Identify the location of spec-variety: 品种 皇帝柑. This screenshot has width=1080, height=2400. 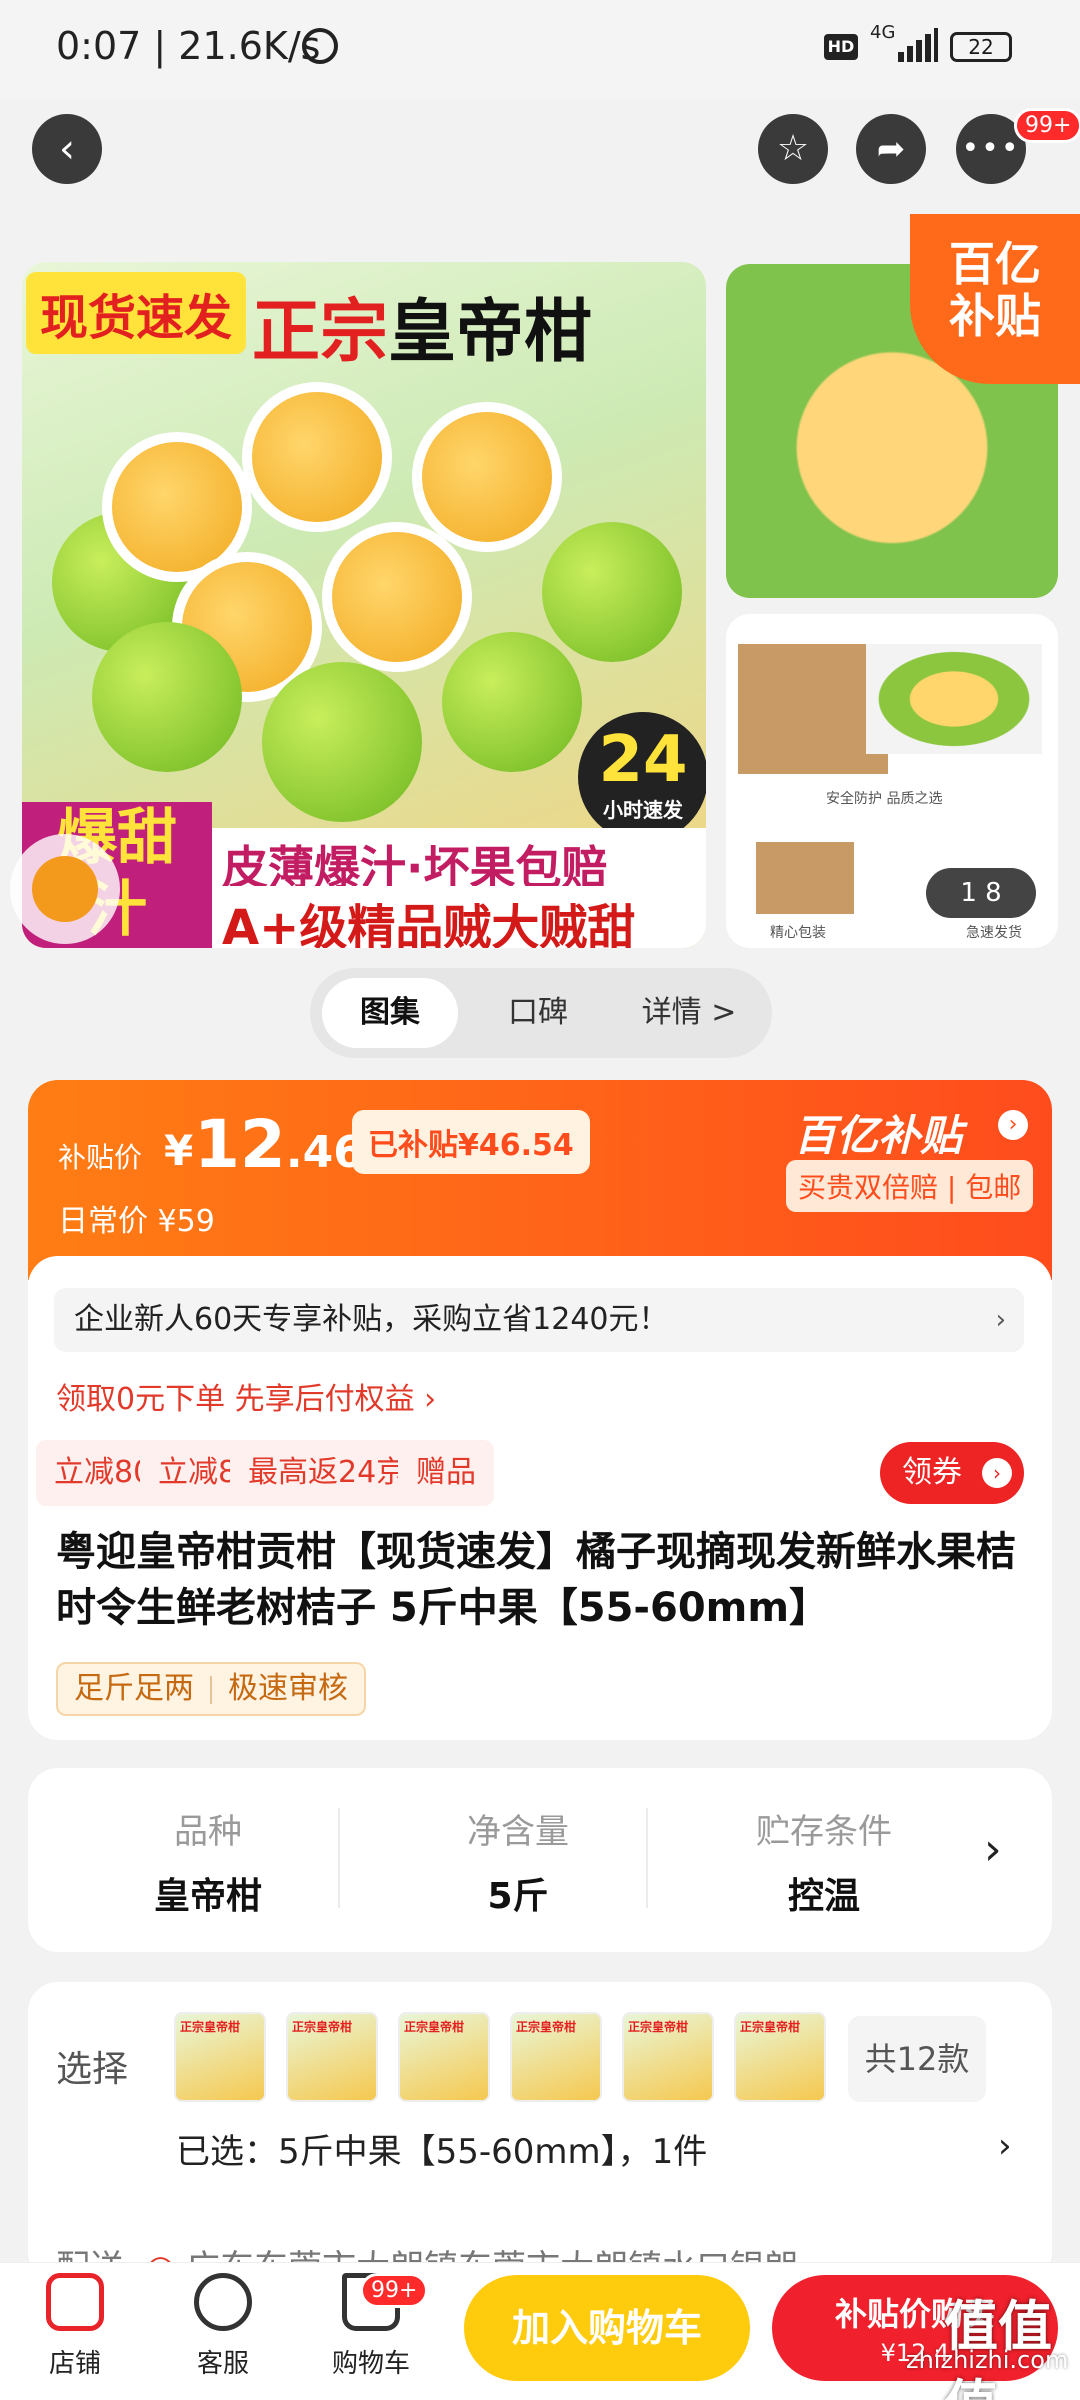
(207, 1864).